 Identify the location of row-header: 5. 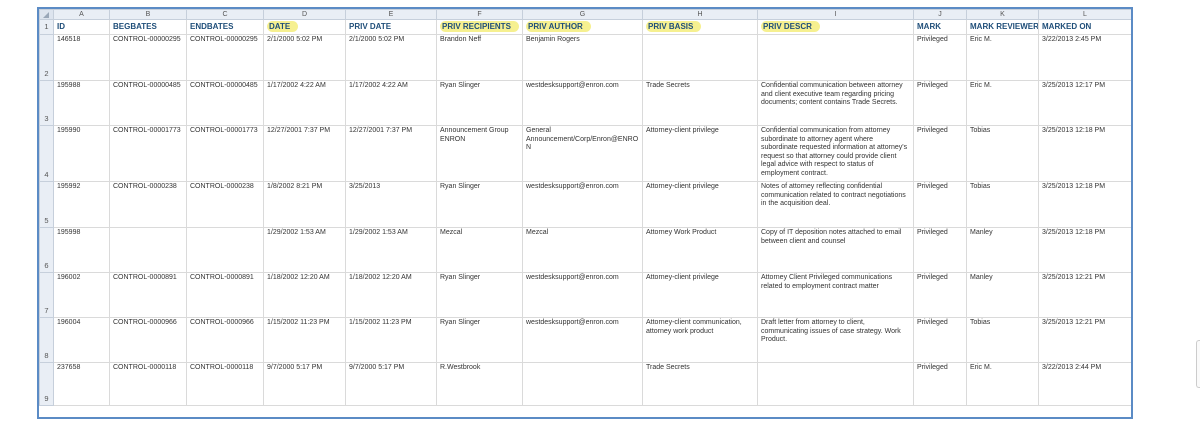
(46, 204).